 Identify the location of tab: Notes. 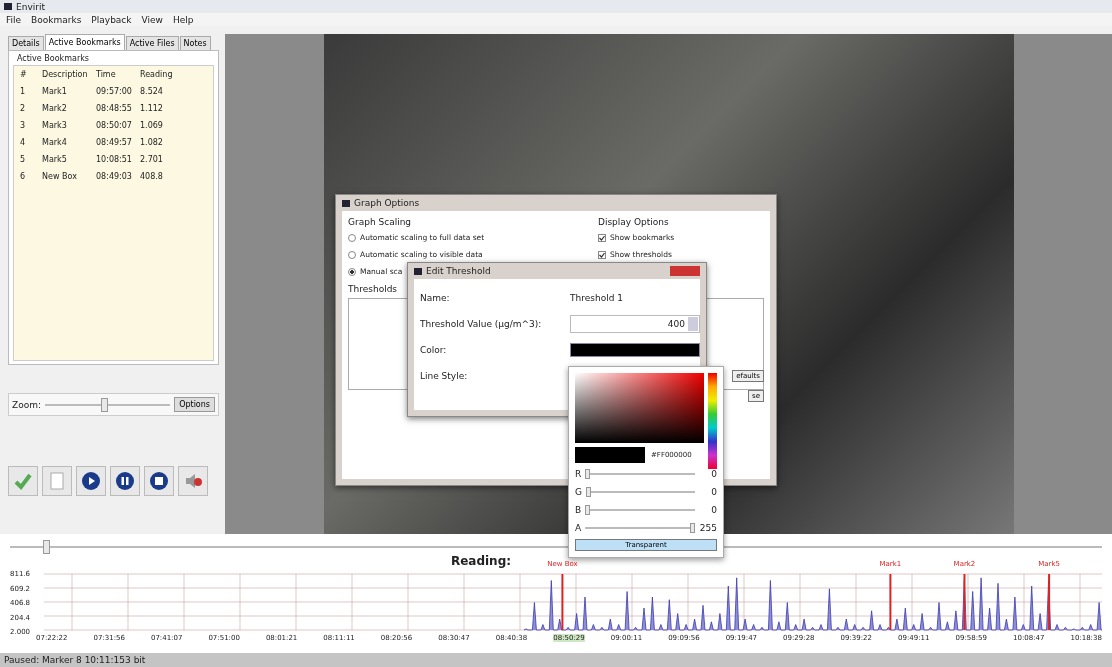
(195, 43).